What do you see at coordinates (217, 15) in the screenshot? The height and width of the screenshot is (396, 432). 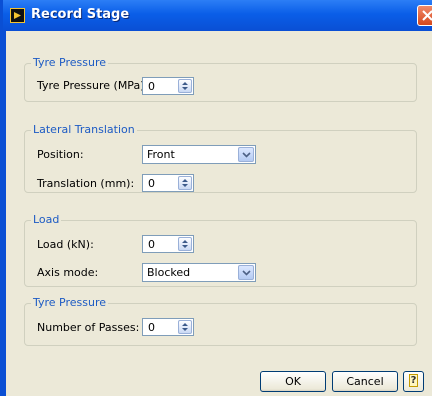 I see `title-bar: Record Stage` at bounding box center [217, 15].